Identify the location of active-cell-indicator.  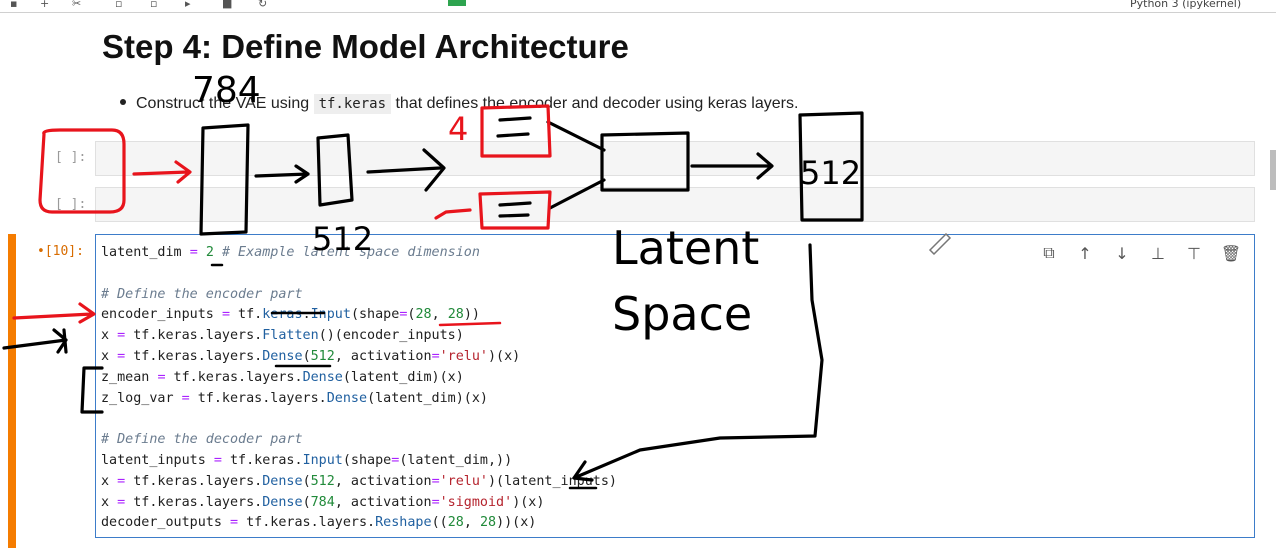
(12, 391).